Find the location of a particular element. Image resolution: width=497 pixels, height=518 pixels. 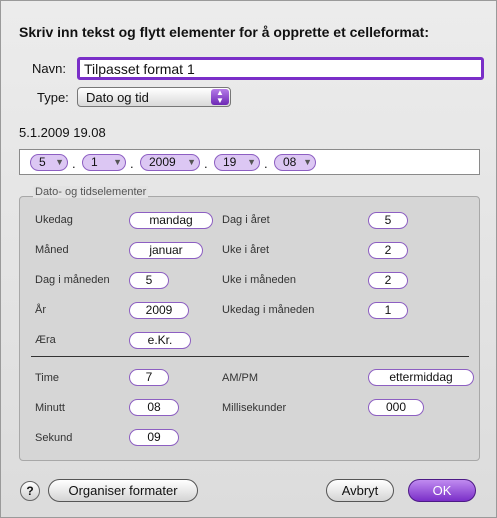

type-label: Type: is located at coordinates (53, 97).